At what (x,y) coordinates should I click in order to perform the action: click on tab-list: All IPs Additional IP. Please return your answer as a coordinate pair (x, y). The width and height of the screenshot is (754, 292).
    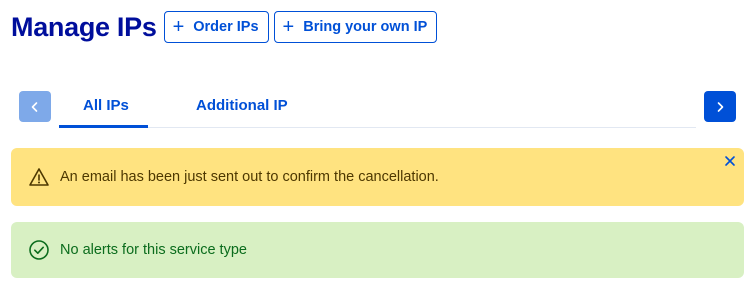
    Looking at the image, I should click on (377, 109).